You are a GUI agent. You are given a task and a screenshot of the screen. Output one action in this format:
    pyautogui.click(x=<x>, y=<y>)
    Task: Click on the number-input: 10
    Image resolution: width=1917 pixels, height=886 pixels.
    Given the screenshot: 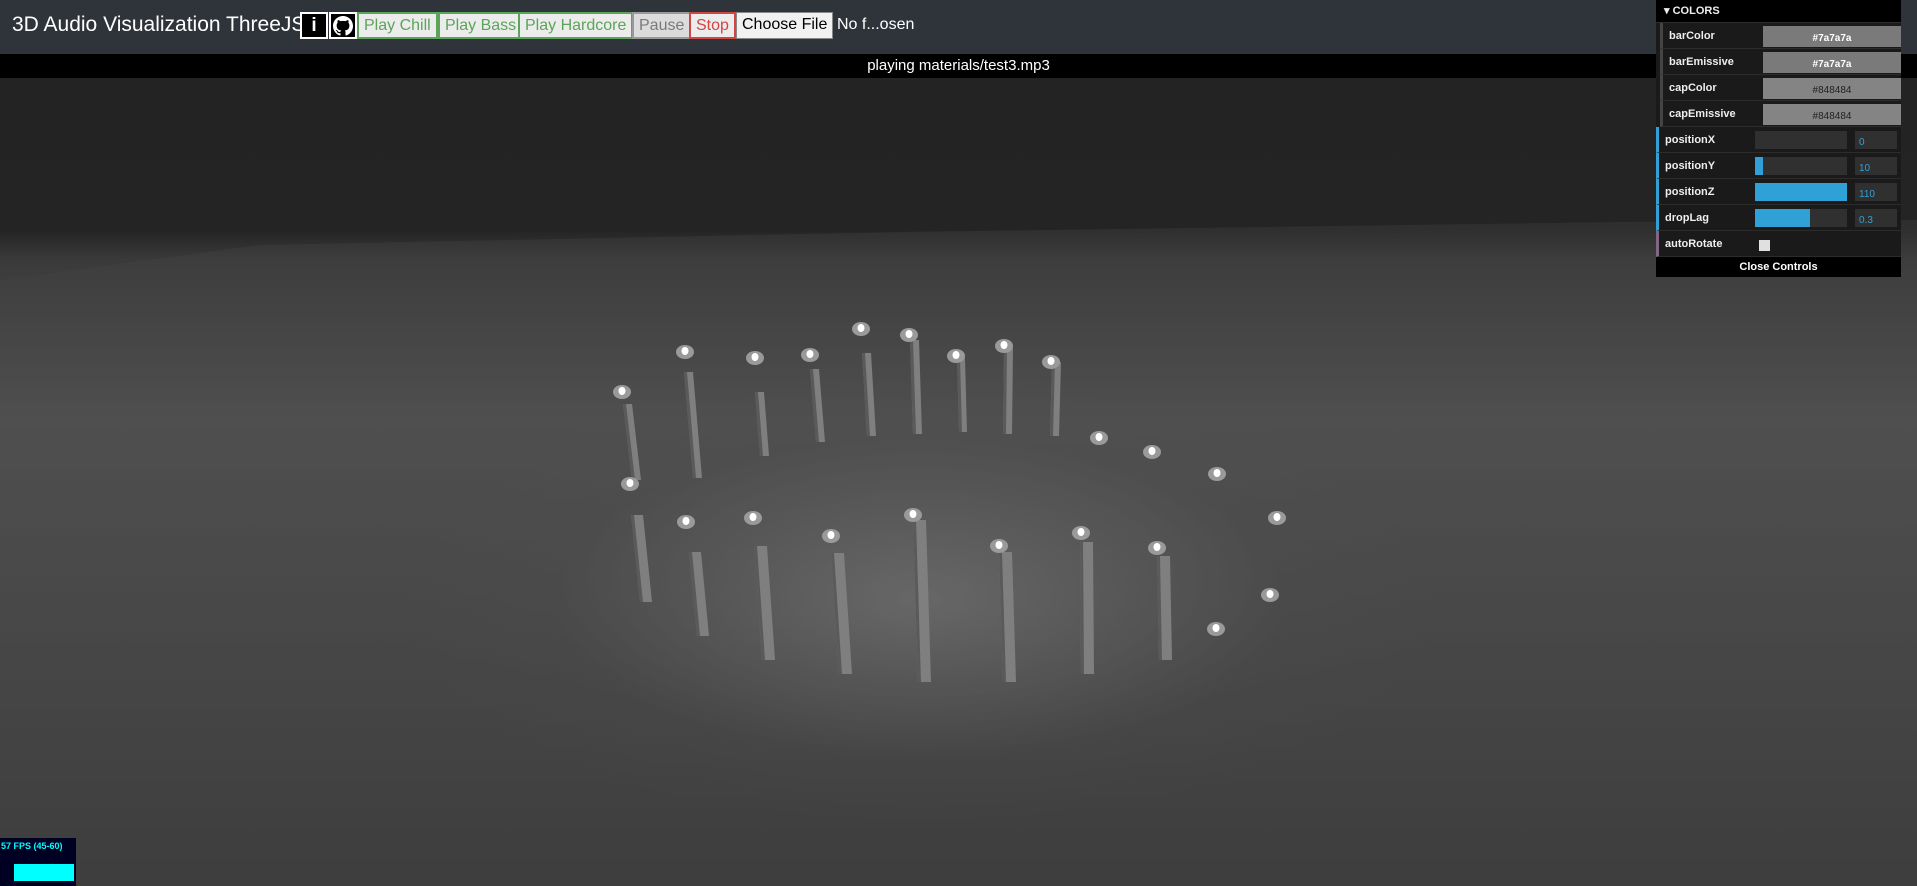 What is the action you would take?
    pyautogui.click(x=1876, y=166)
    